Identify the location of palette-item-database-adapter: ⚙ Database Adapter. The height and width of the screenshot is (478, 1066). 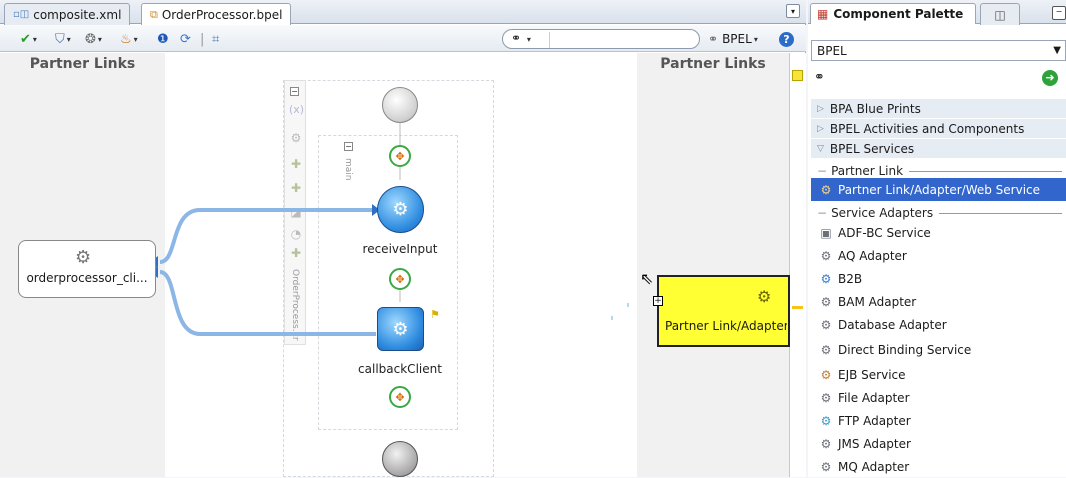
(938, 324).